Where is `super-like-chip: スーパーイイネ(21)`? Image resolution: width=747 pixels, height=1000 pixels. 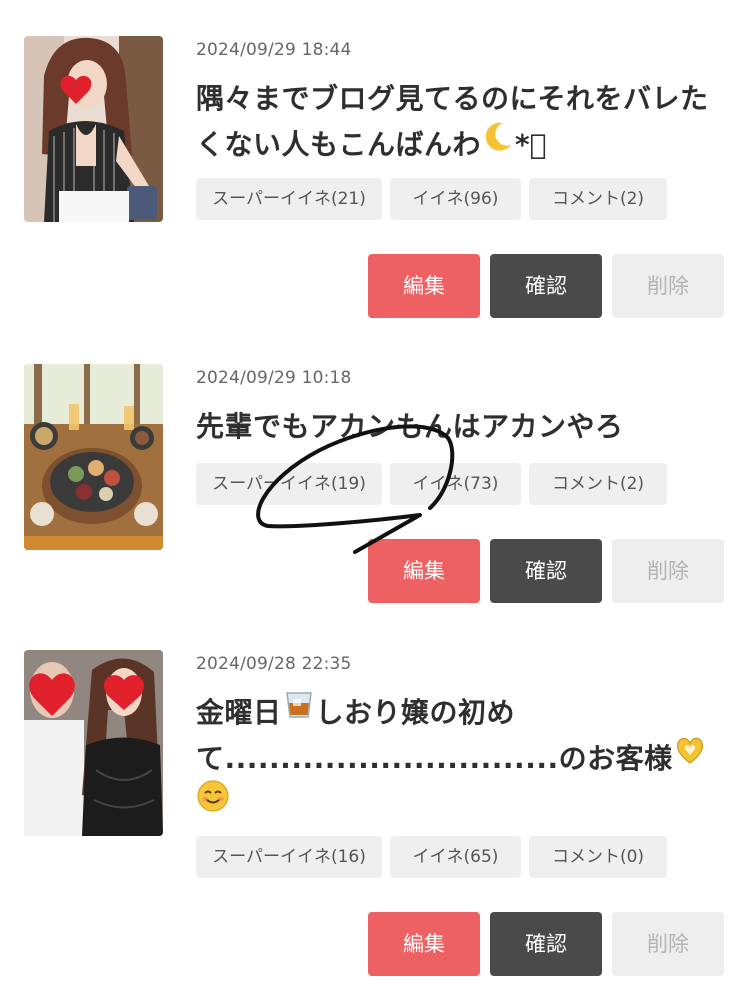 super-like-chip: スーパーイイネ(21) is located at coordinates (289, 199).